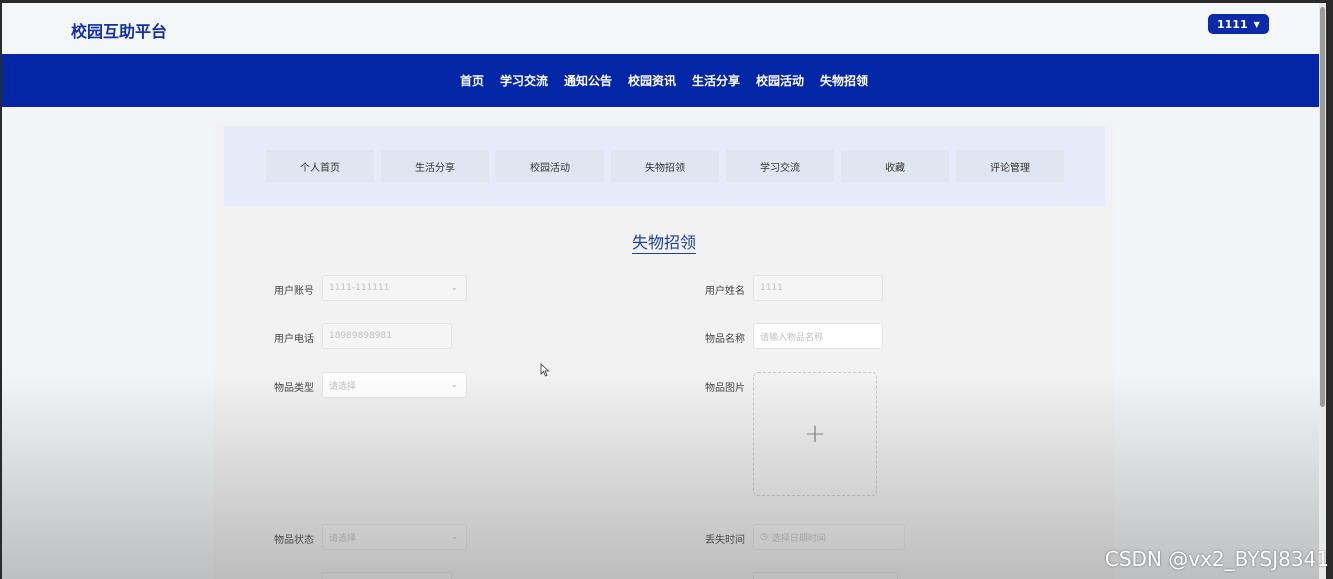 Image resolution: width=1333 pixels, height=579 pixels. Describe the element at coordinates (294, 540) in the screenshot. I see `item-status-label: 物品状态` at that location.